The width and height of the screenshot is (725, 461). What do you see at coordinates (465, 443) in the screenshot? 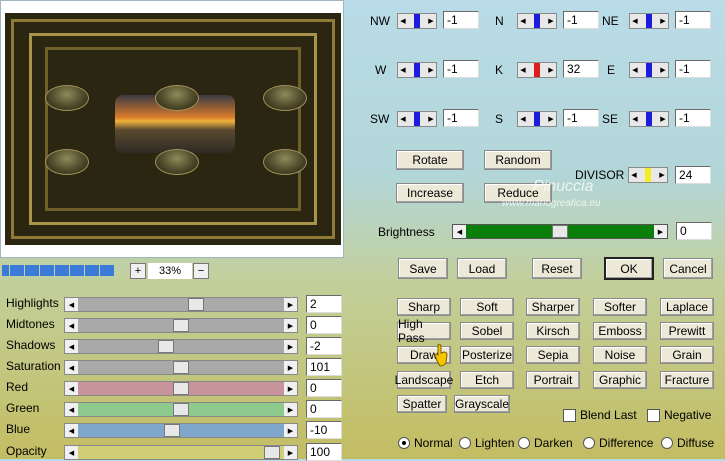
I see `mode-radio-lighten` at bounding box center [465, 443].